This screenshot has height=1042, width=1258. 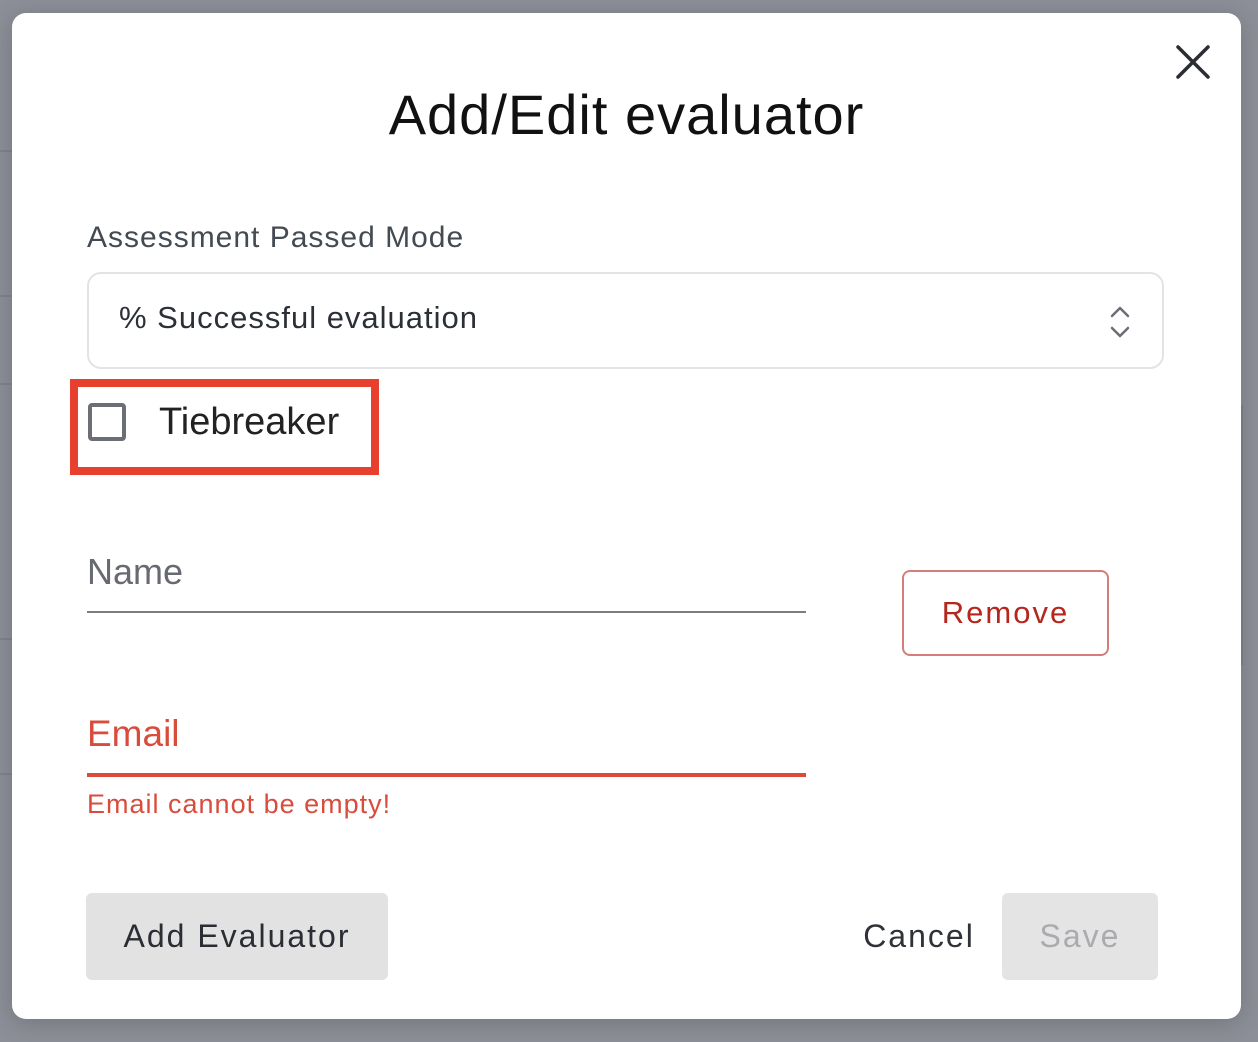 I want to click on email-input: Email, so click(x=446, y=741).